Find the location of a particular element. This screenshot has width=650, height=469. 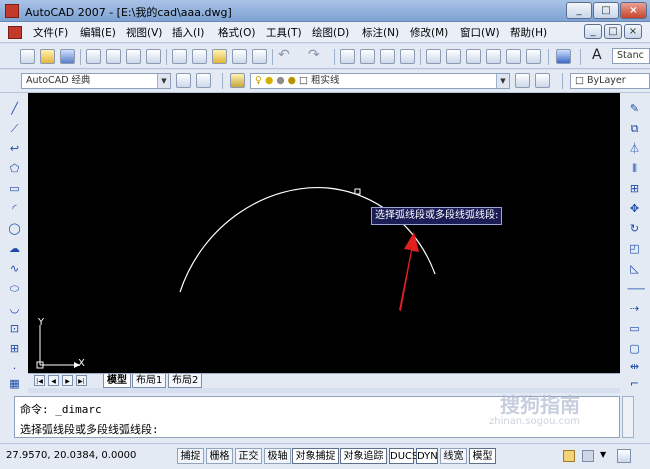

menu-dimension: 标注(N) is located at coordinates (380, 32).